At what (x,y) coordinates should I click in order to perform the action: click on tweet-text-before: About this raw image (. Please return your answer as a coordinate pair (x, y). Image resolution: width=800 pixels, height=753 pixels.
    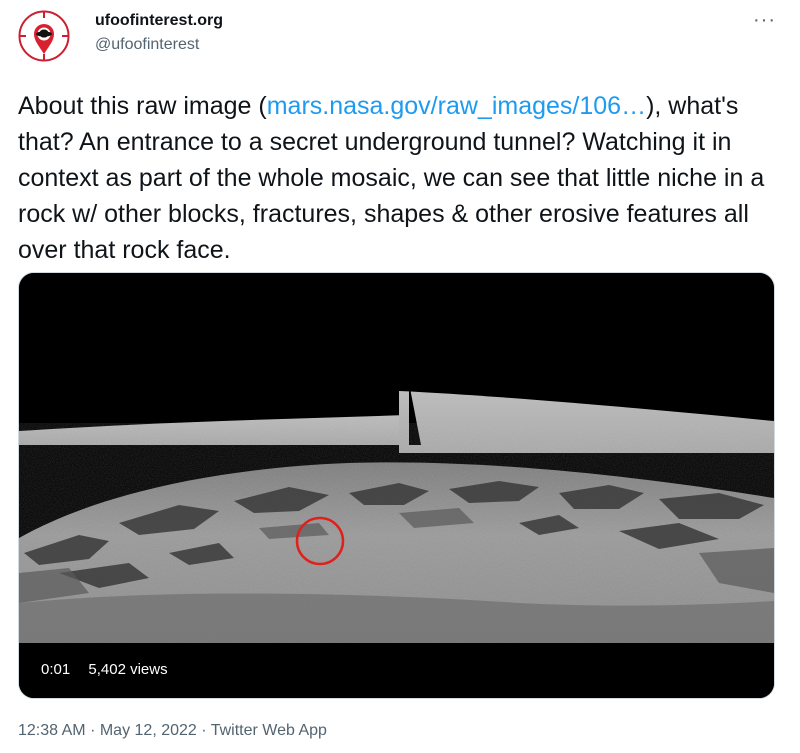
    Looking at the image, I should click on (142, 106).